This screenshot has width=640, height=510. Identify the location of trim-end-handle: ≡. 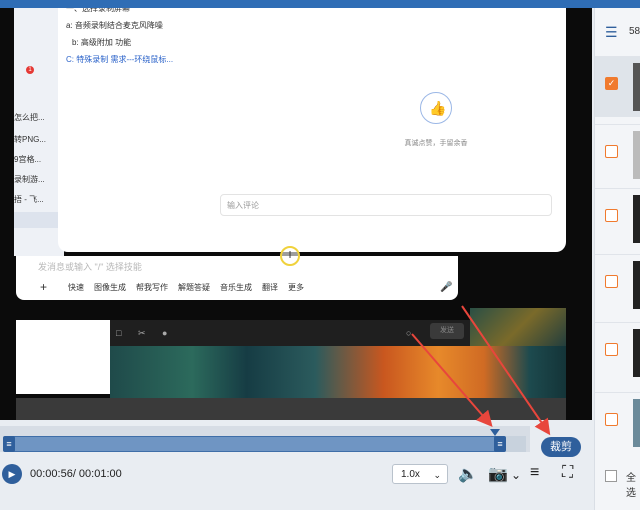
(500, 444).